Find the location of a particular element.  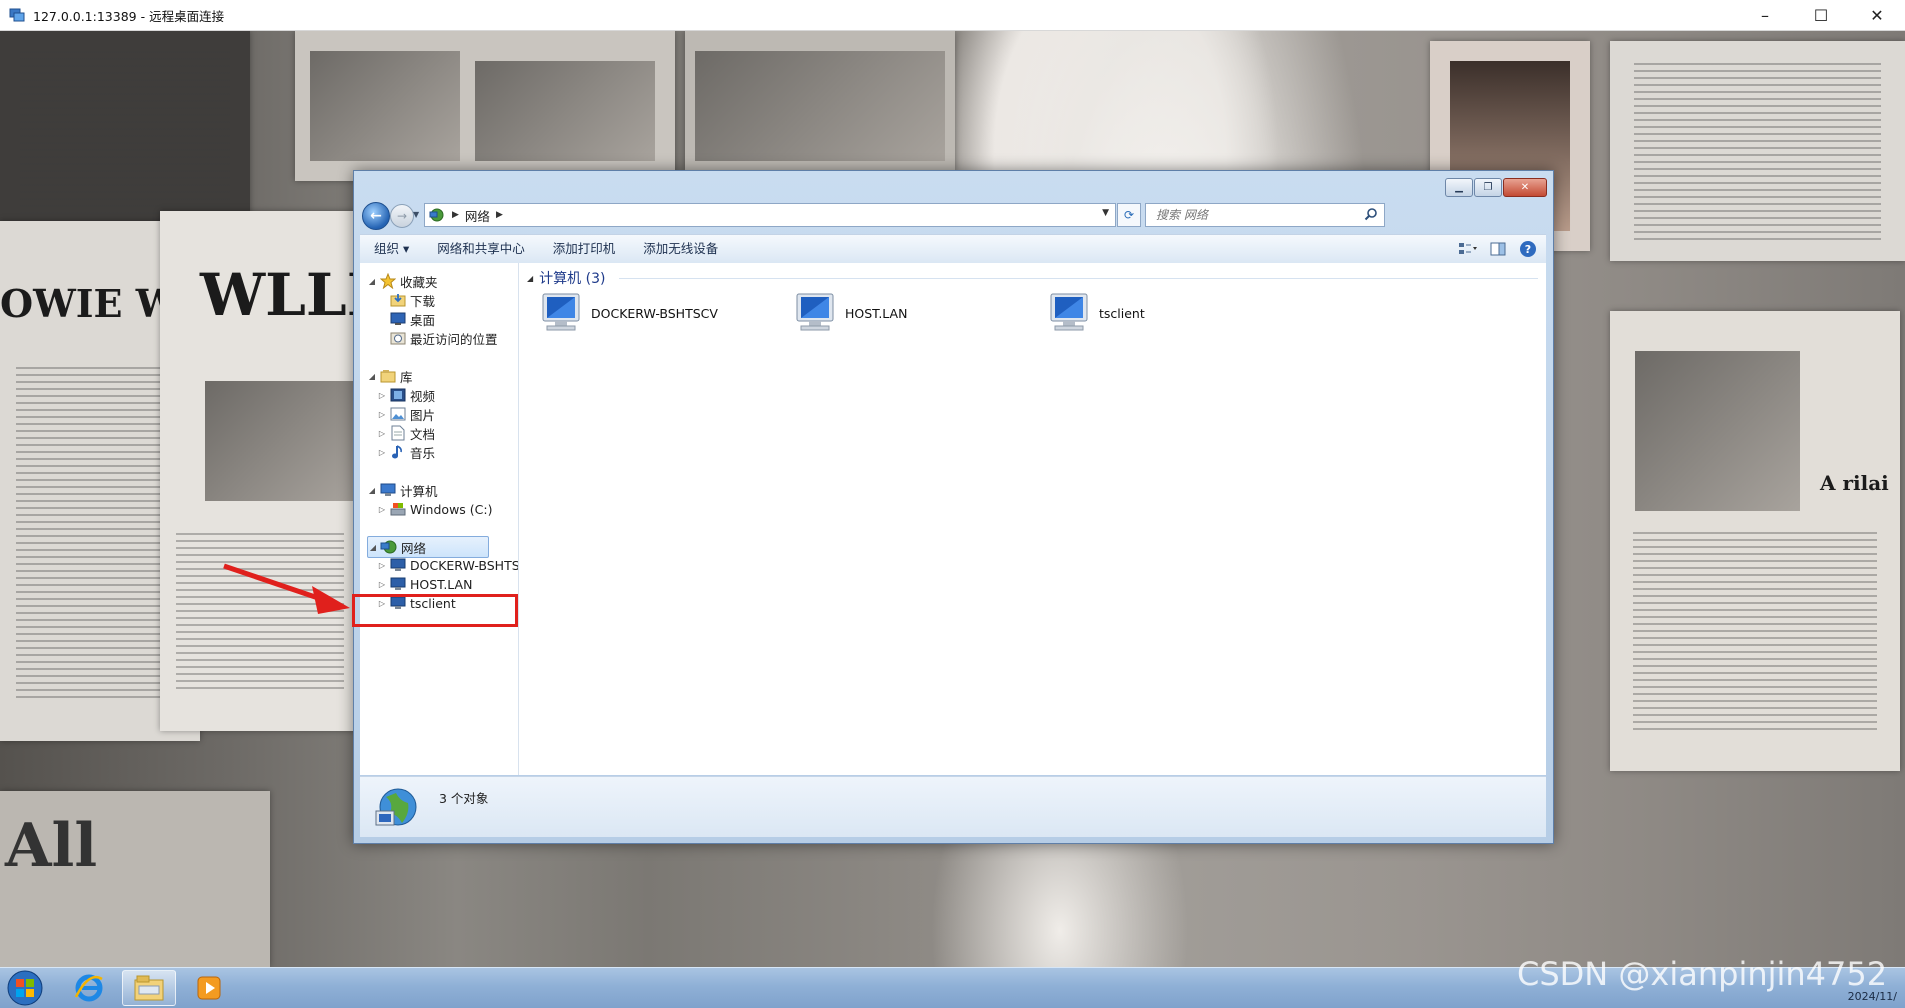

folder-icon is located at coordinates (149, 988).